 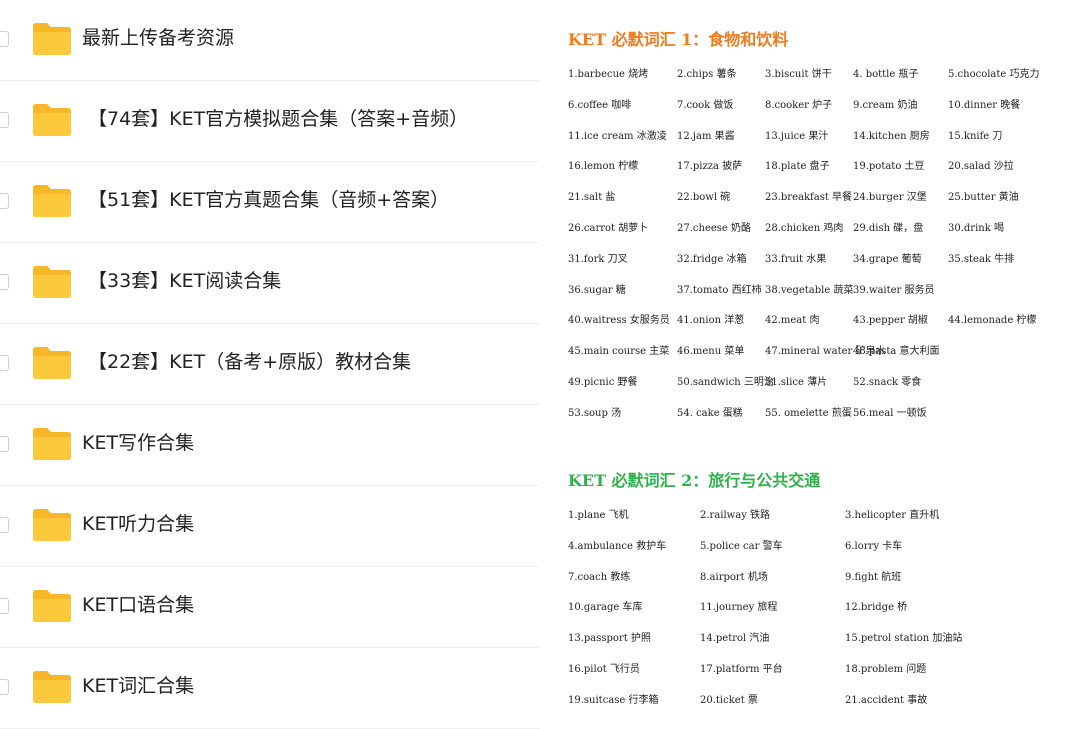 I want to click on folder-name: 【74套】KET官方模拟题合集（答案+音频）, so click(x=278, y=119).